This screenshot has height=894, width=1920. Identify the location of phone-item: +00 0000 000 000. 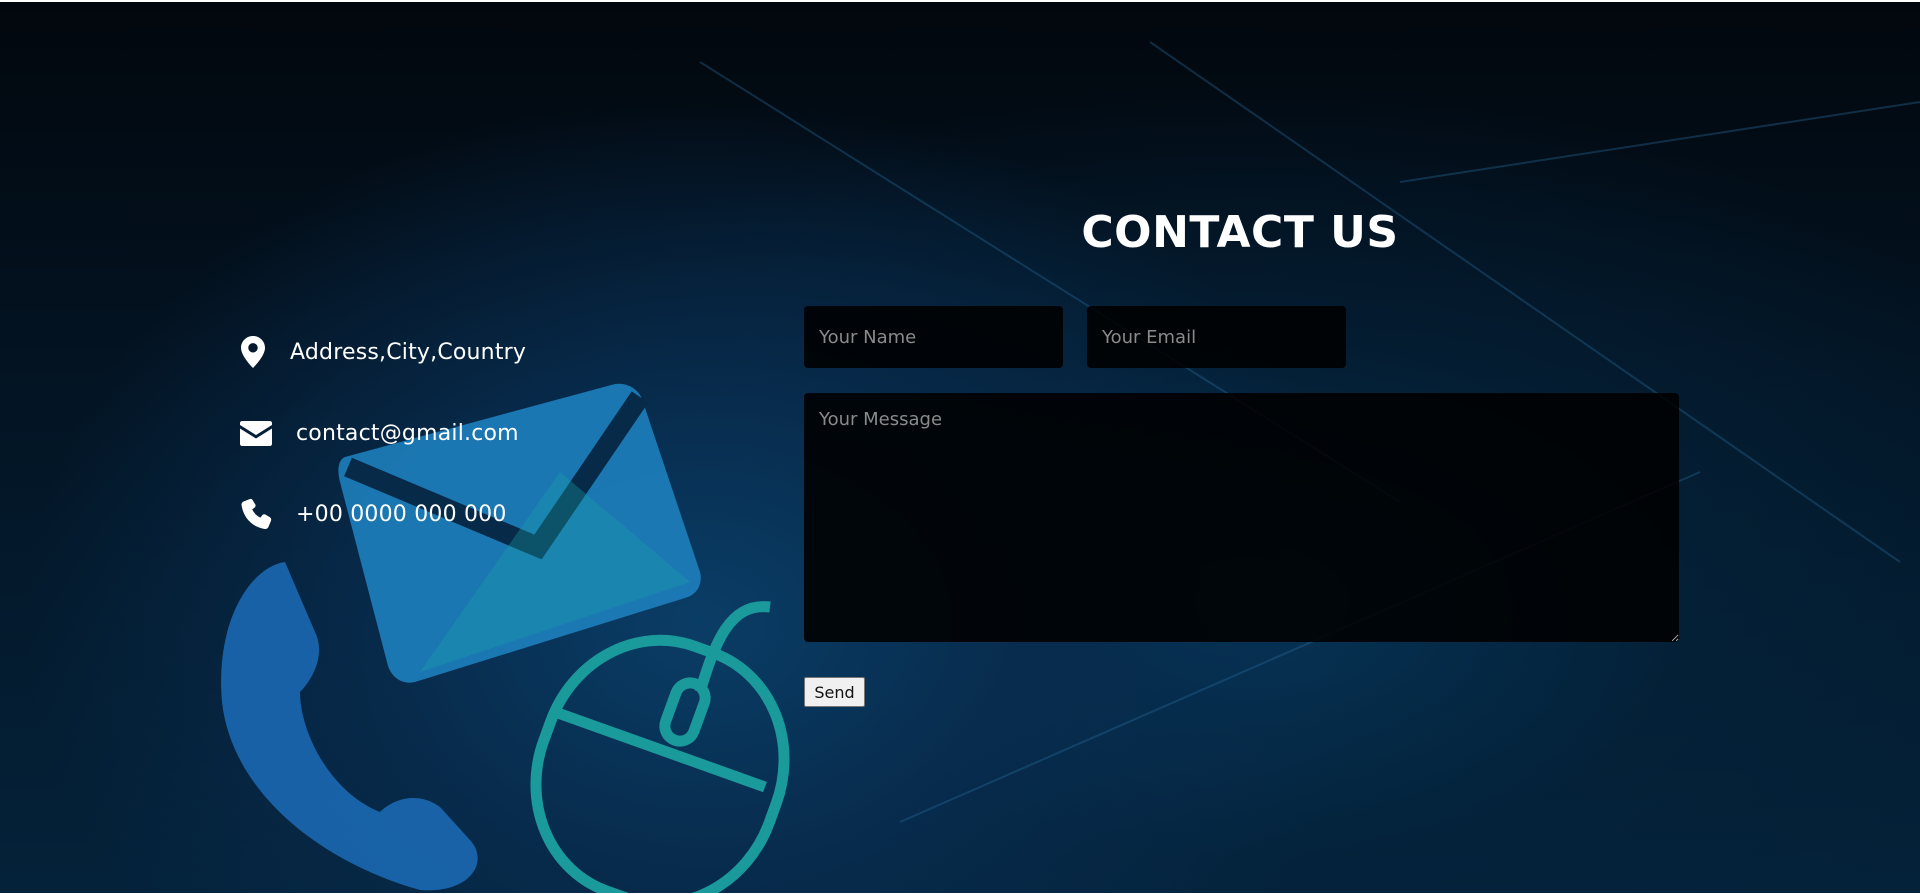
(373, 514).